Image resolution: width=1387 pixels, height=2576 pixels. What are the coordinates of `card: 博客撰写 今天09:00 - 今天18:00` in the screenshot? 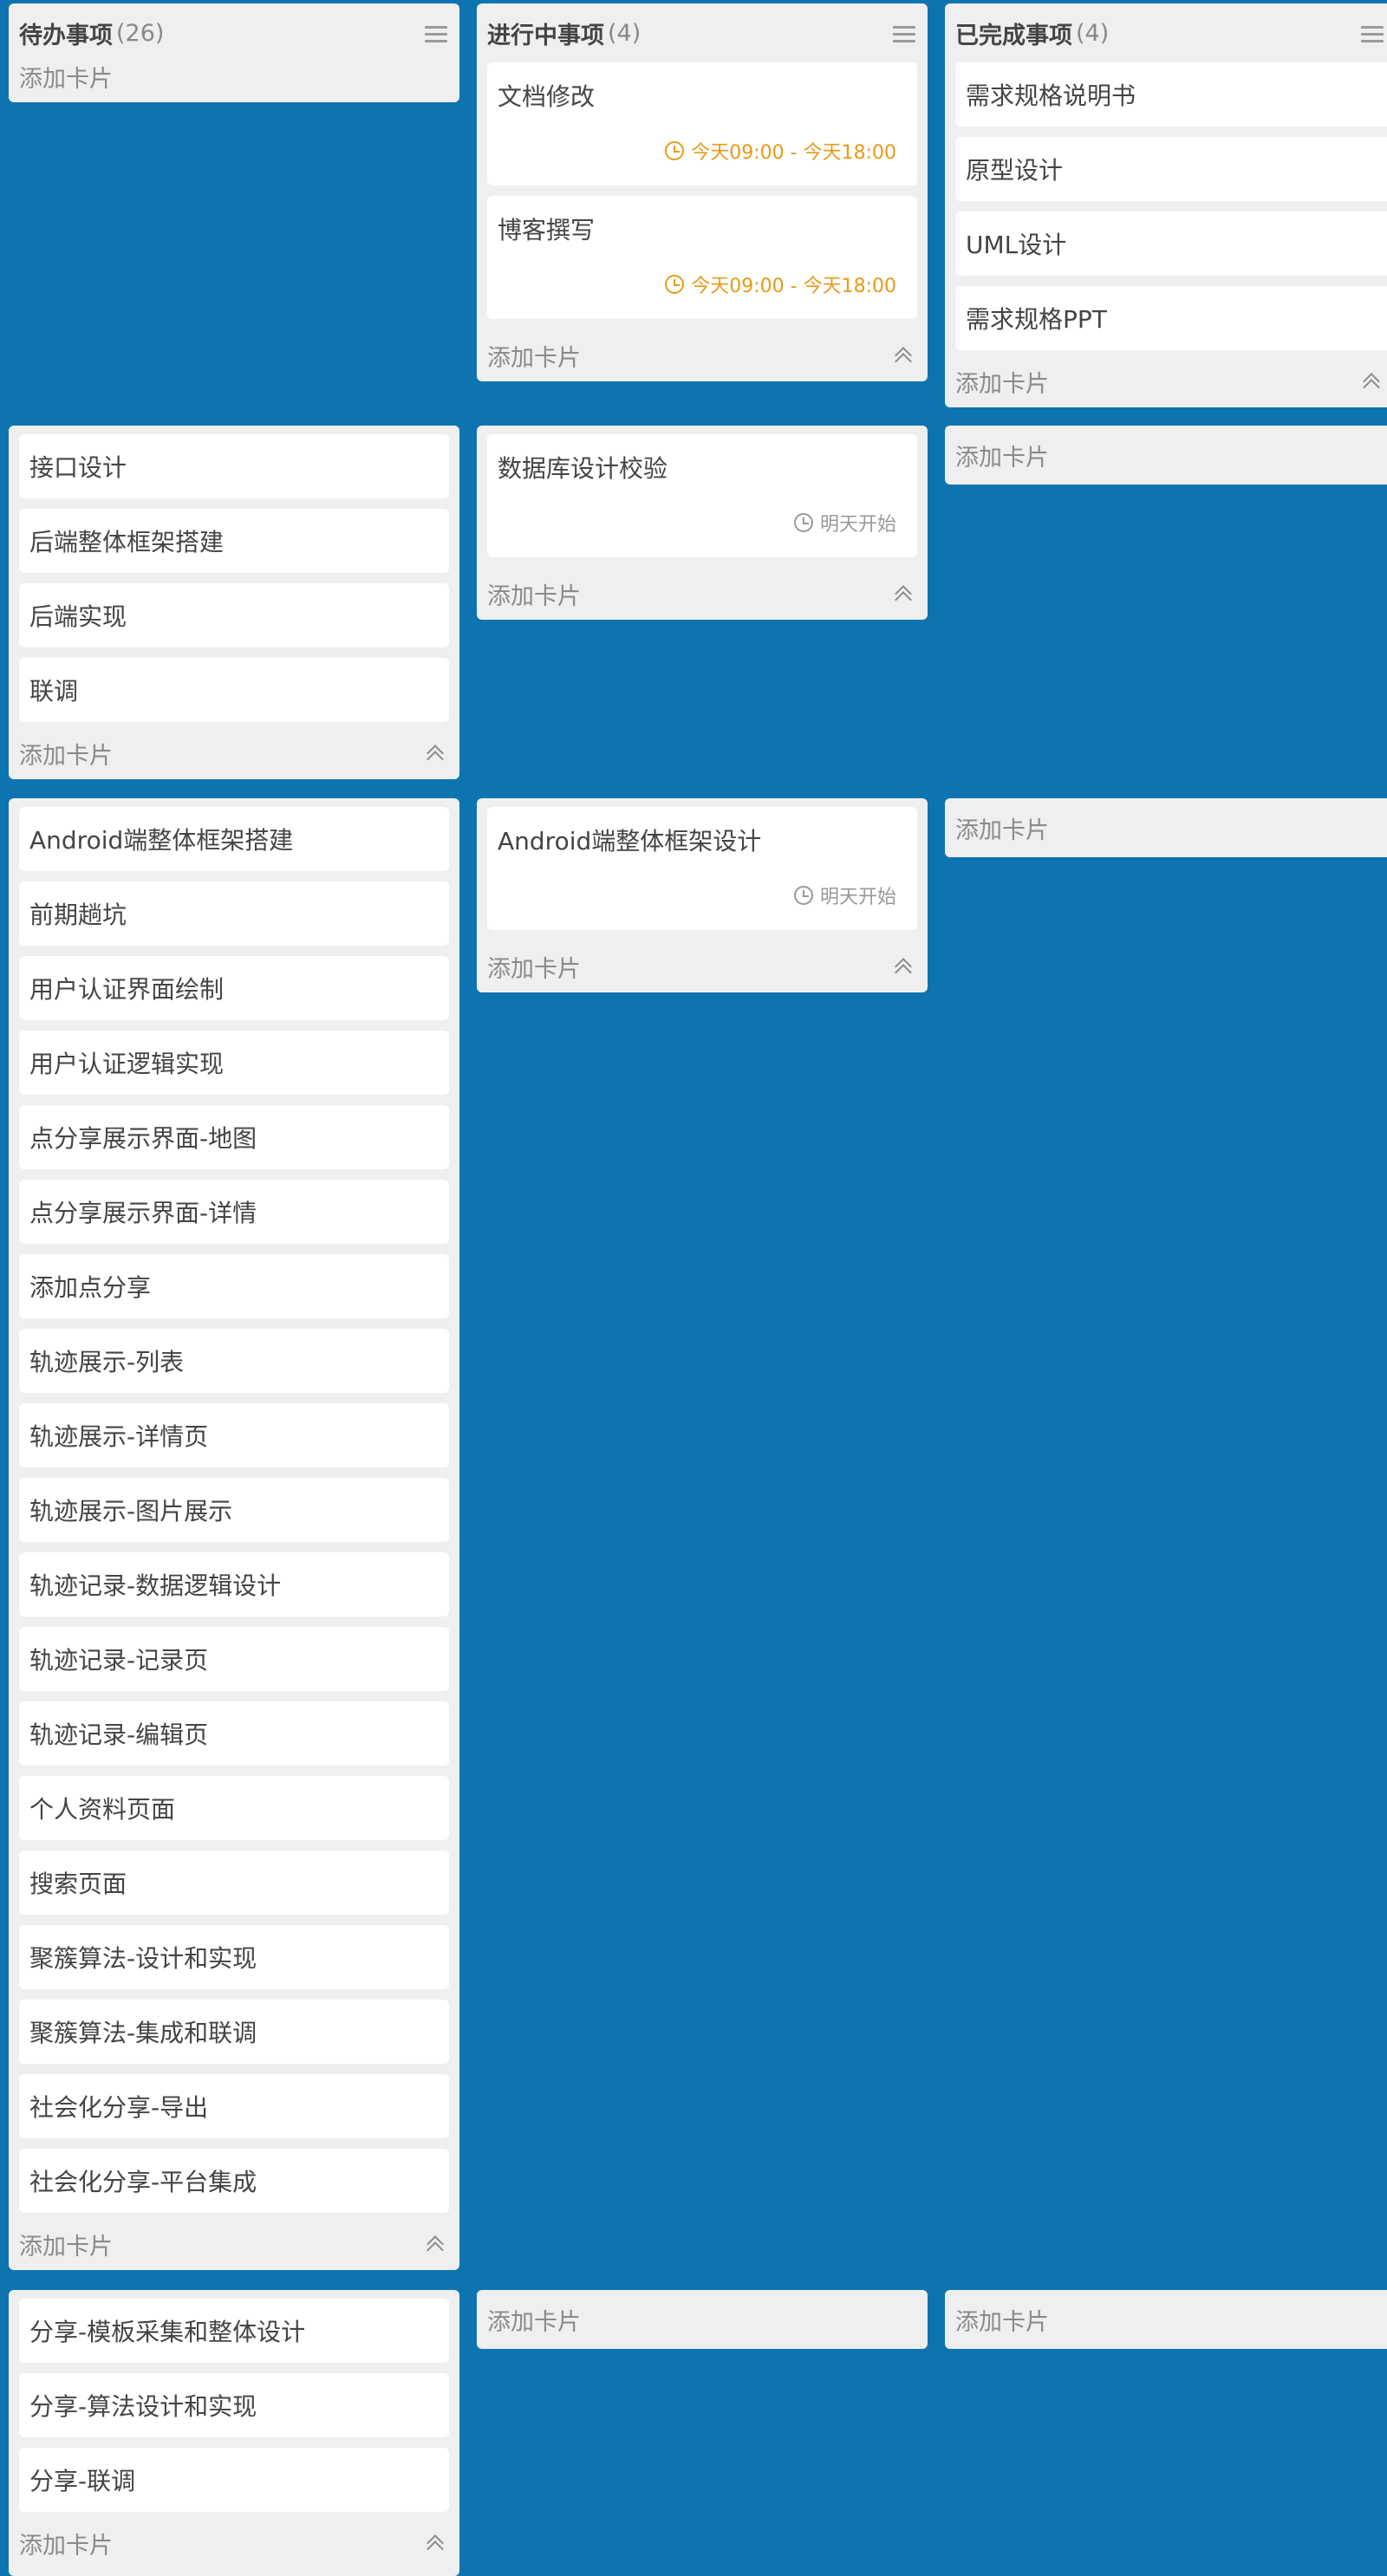 It's located at (702, 257).